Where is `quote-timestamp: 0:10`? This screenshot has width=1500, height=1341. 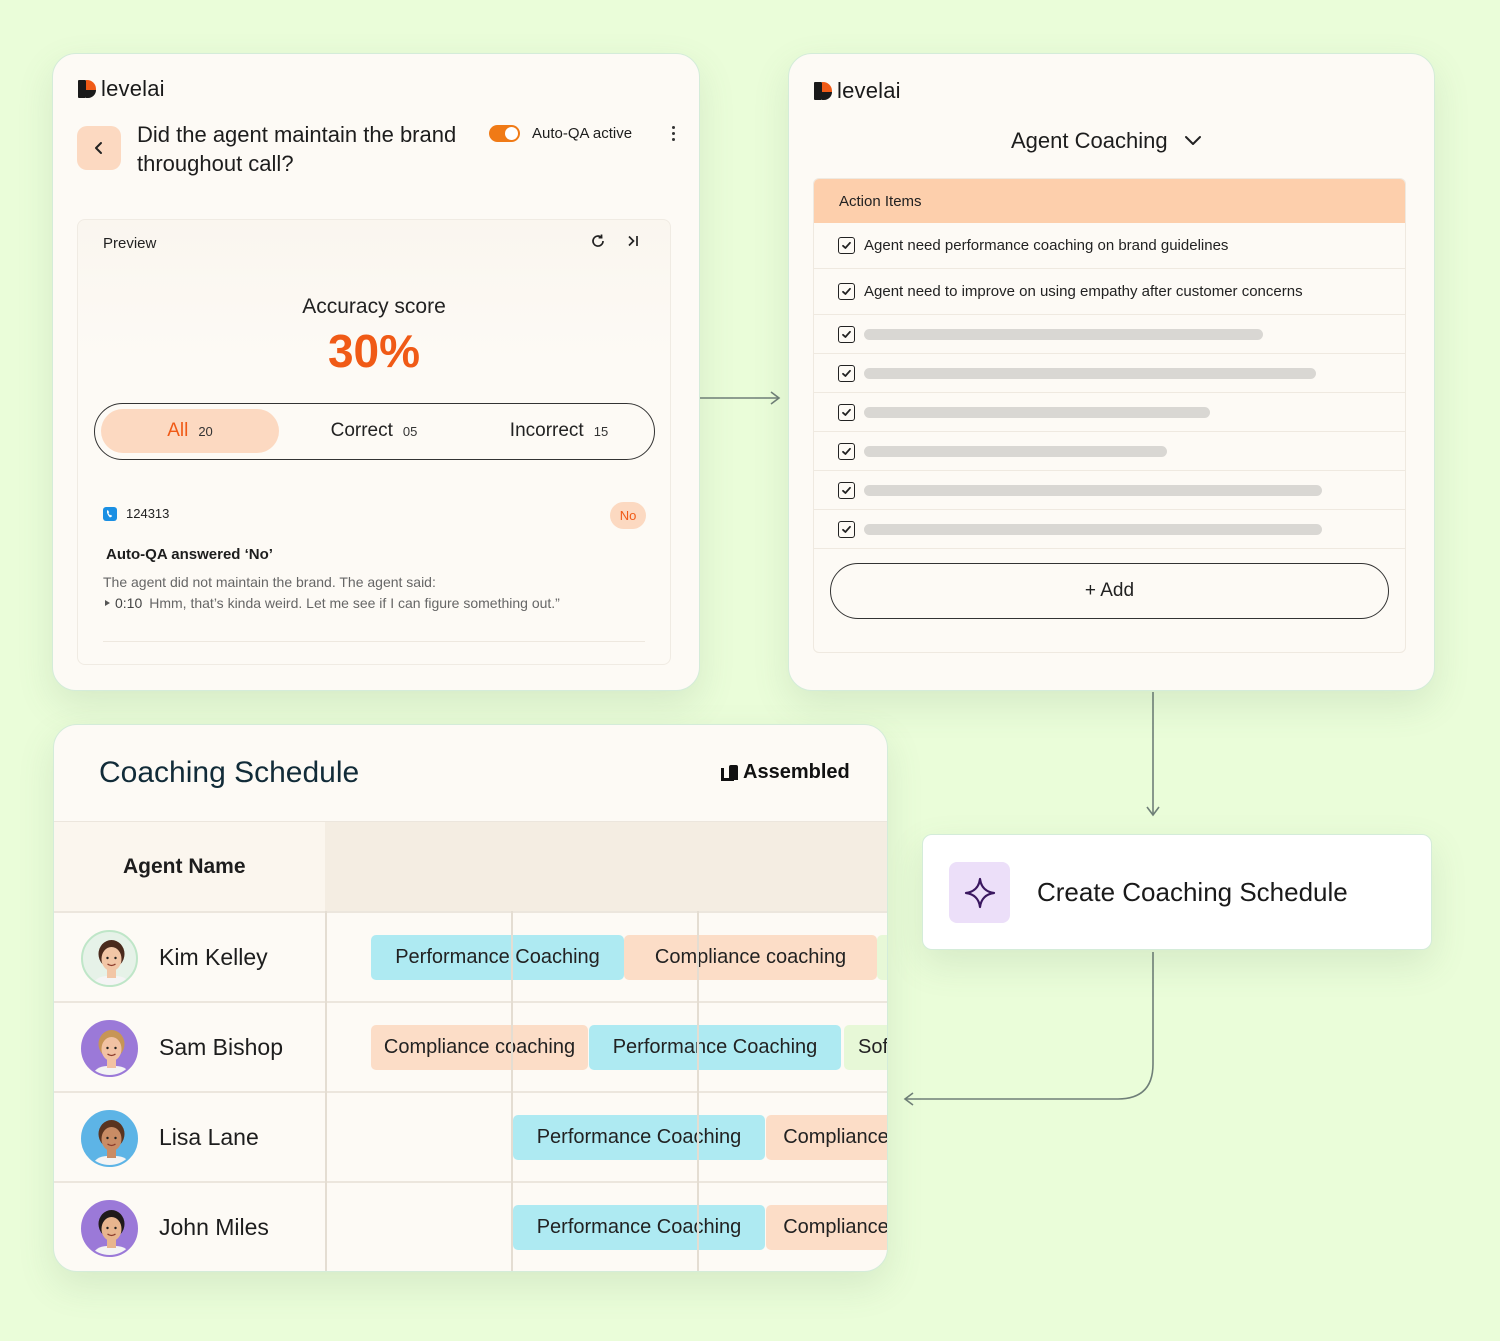
quote-timestamp: 0:10 is located at coordinates (129, 603).